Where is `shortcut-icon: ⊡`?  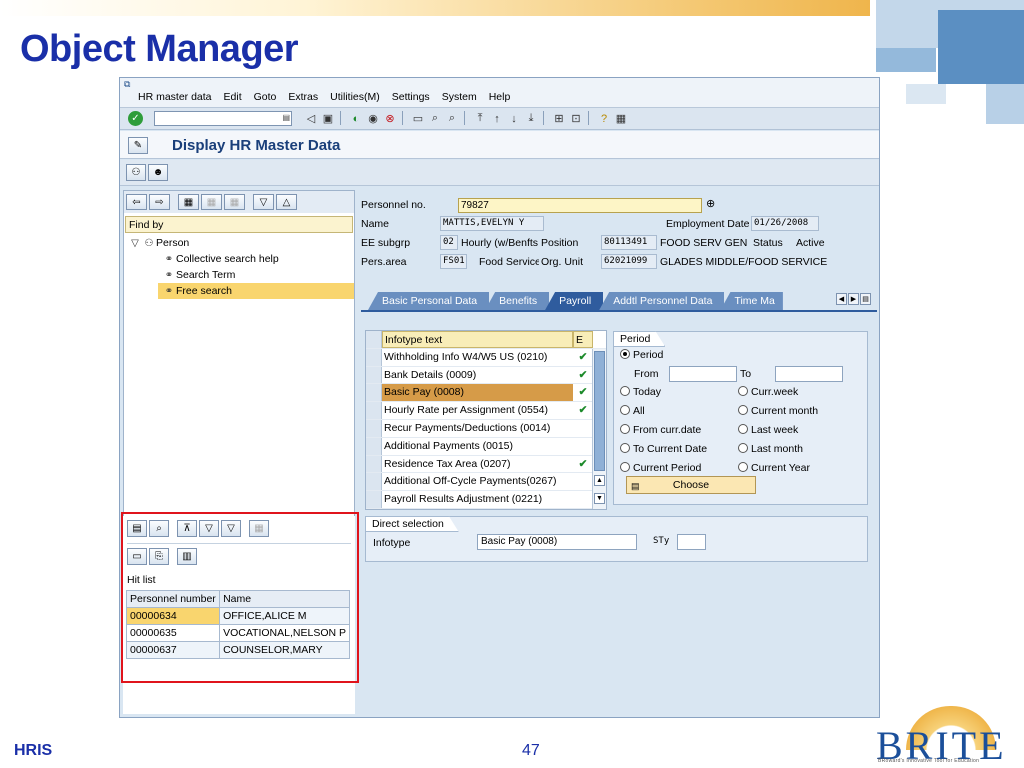 shortcut-icon: ⊡ is located at coordinates (576, 118).